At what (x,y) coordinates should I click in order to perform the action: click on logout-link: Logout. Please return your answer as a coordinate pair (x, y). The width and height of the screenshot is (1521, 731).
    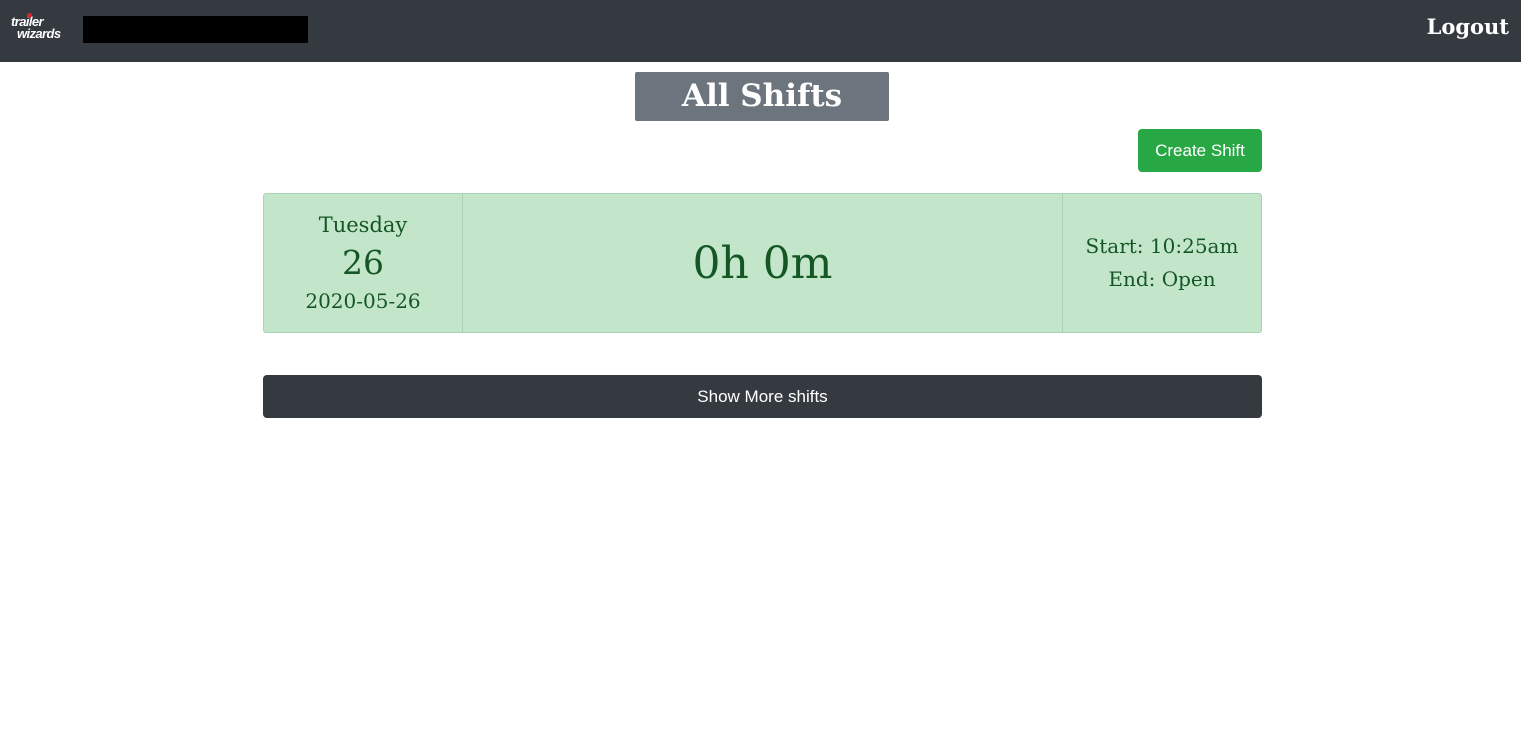
    Looking at the image, I should click on (1468, 26).